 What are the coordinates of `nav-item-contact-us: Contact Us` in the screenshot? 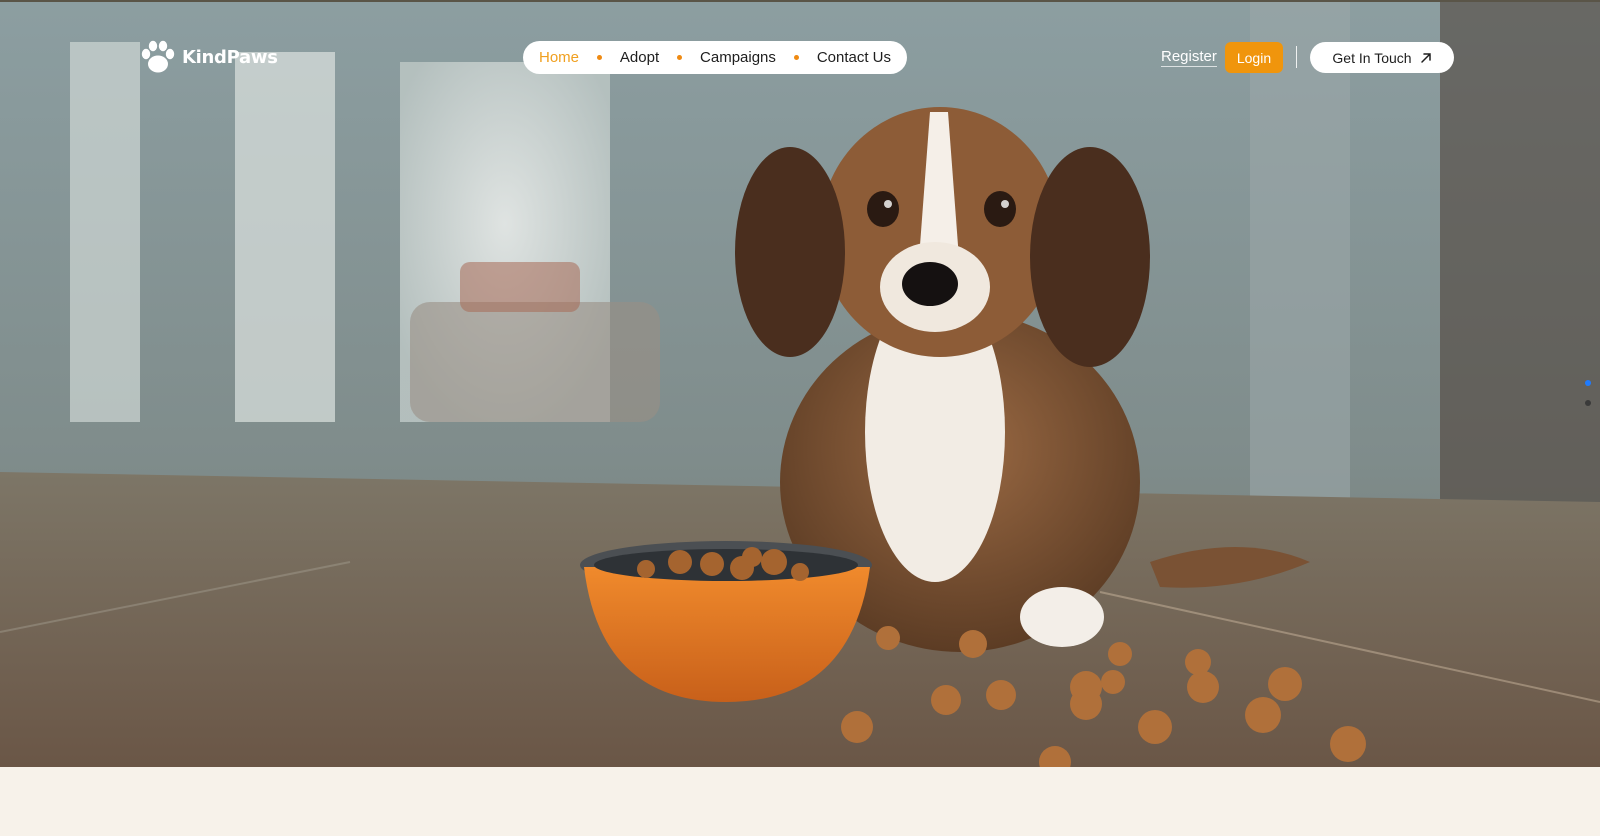 It's located at (854, 57).